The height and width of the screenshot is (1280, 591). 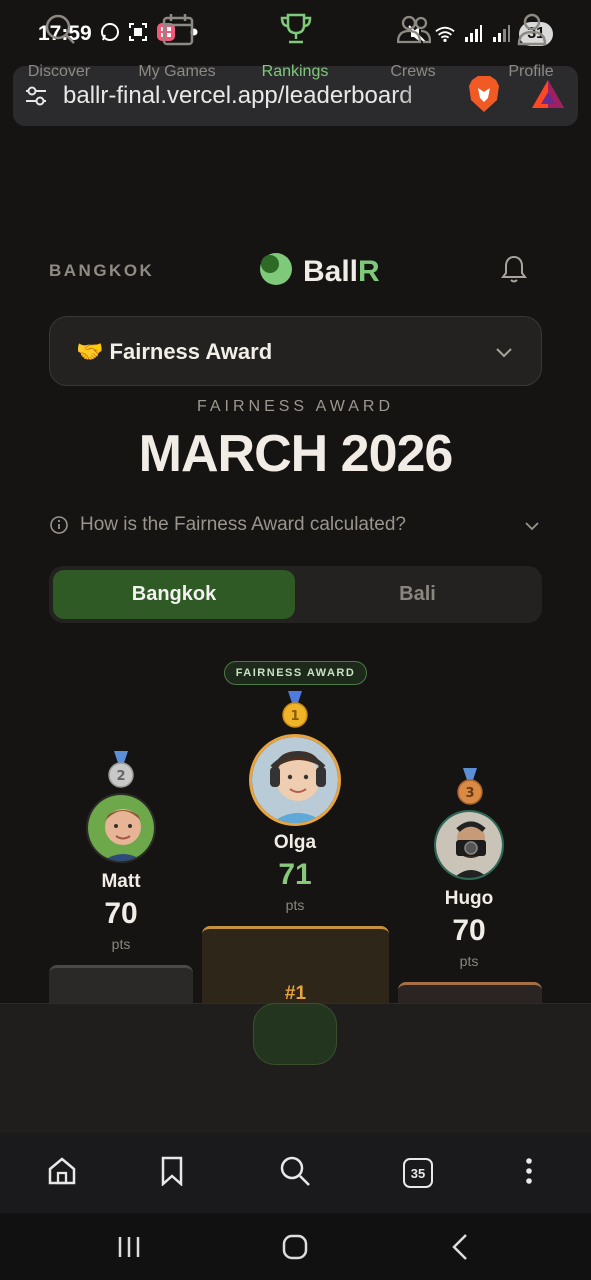 What do you see at coordinates (295, 842) in the screenshot?
I see `player-name-olga: Olga` at bounding box center [295, 842].